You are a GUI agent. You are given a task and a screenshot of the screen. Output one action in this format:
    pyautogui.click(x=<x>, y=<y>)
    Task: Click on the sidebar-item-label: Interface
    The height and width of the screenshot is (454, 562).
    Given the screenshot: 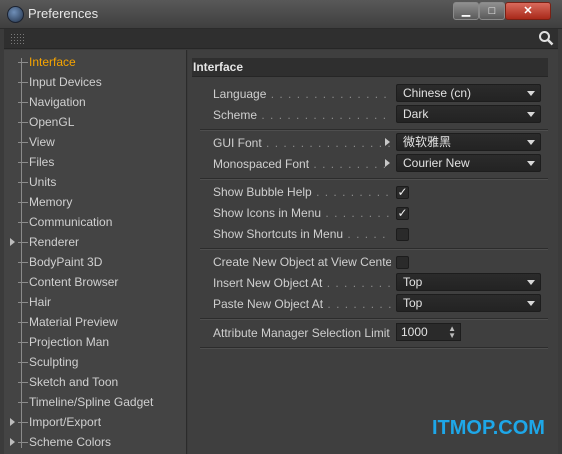 What is the action you would take?
    pyautogui.click(x=52, y=62)
    